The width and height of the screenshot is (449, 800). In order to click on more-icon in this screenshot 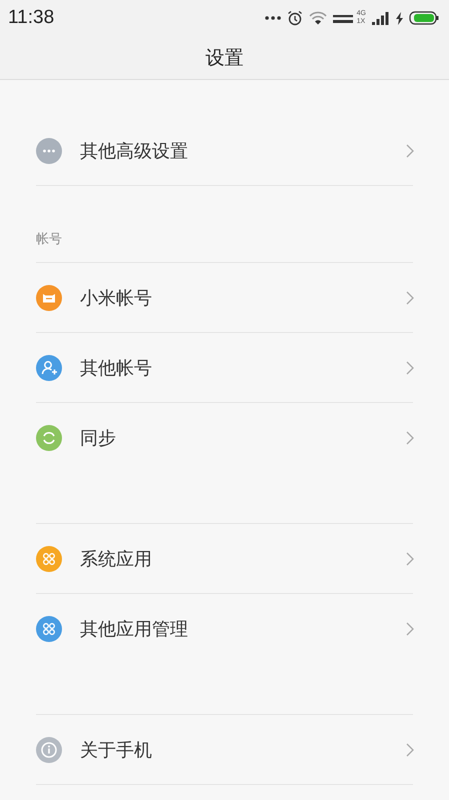, I will do `click(49, 151)`.